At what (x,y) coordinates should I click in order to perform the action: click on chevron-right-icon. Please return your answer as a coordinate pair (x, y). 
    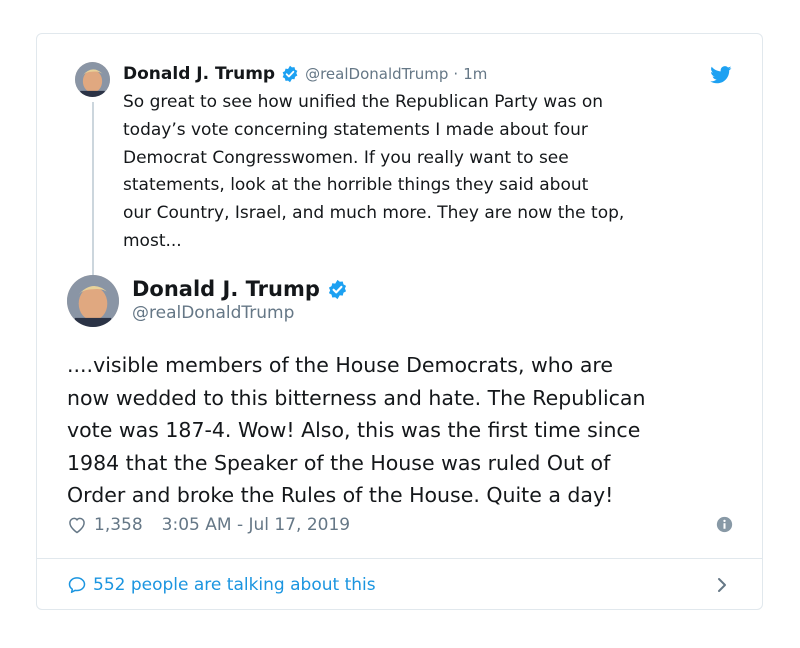
    Looking at the image, I should click on (722, 585).